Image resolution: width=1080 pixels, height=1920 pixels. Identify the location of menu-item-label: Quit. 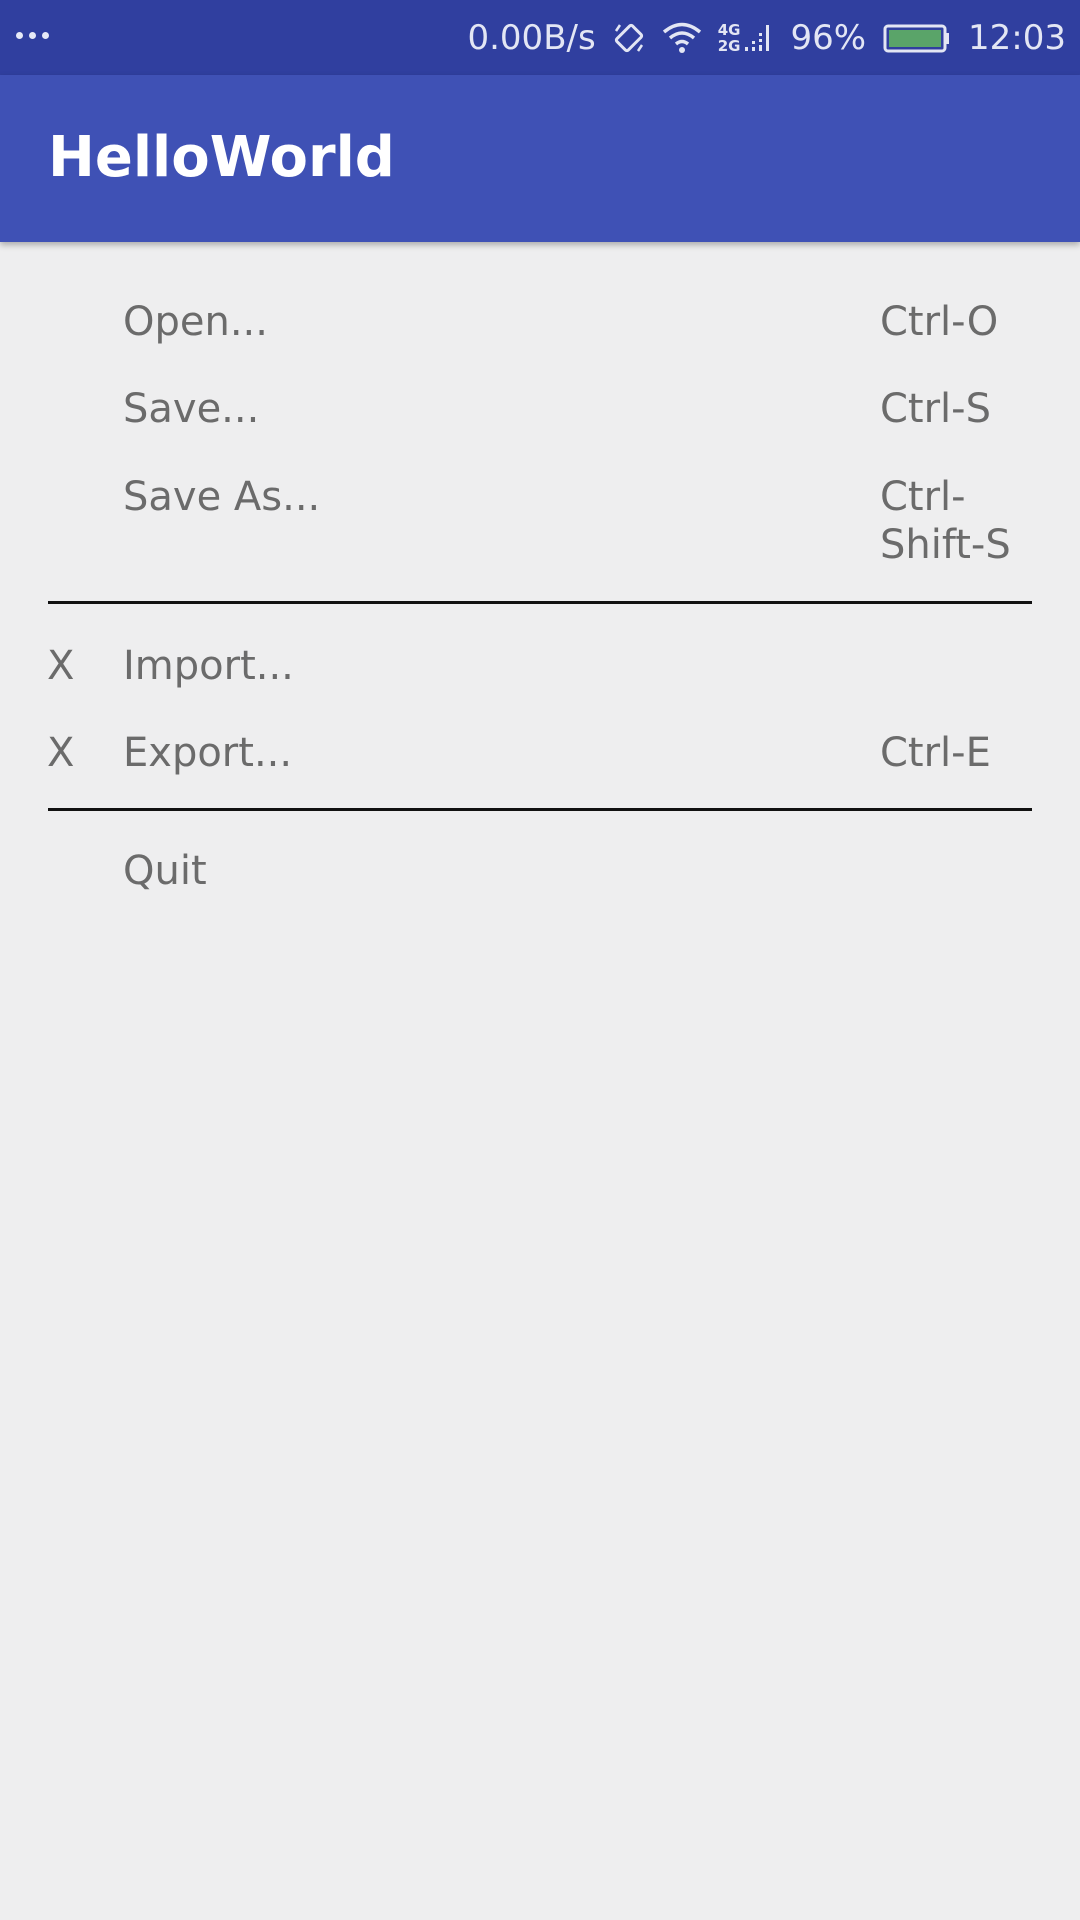
(165, 871).